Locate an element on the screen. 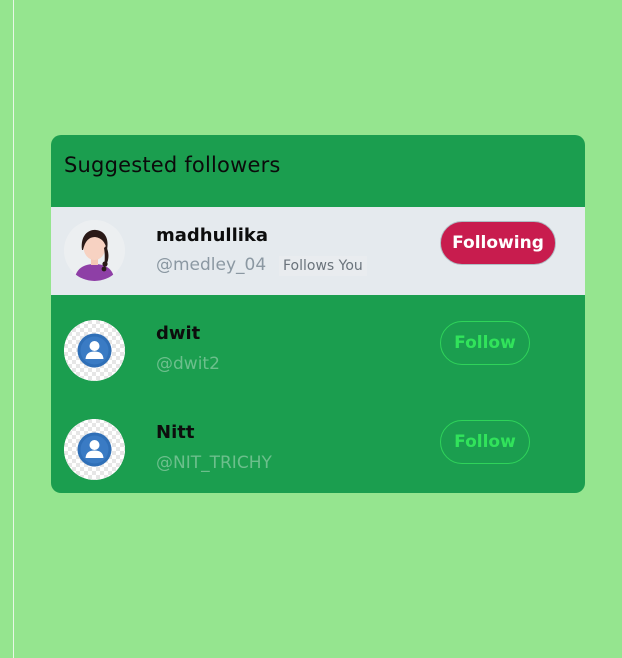 The image size is (622, 658). follows-you-badge: Follows You is located at coordinates (323, 266).